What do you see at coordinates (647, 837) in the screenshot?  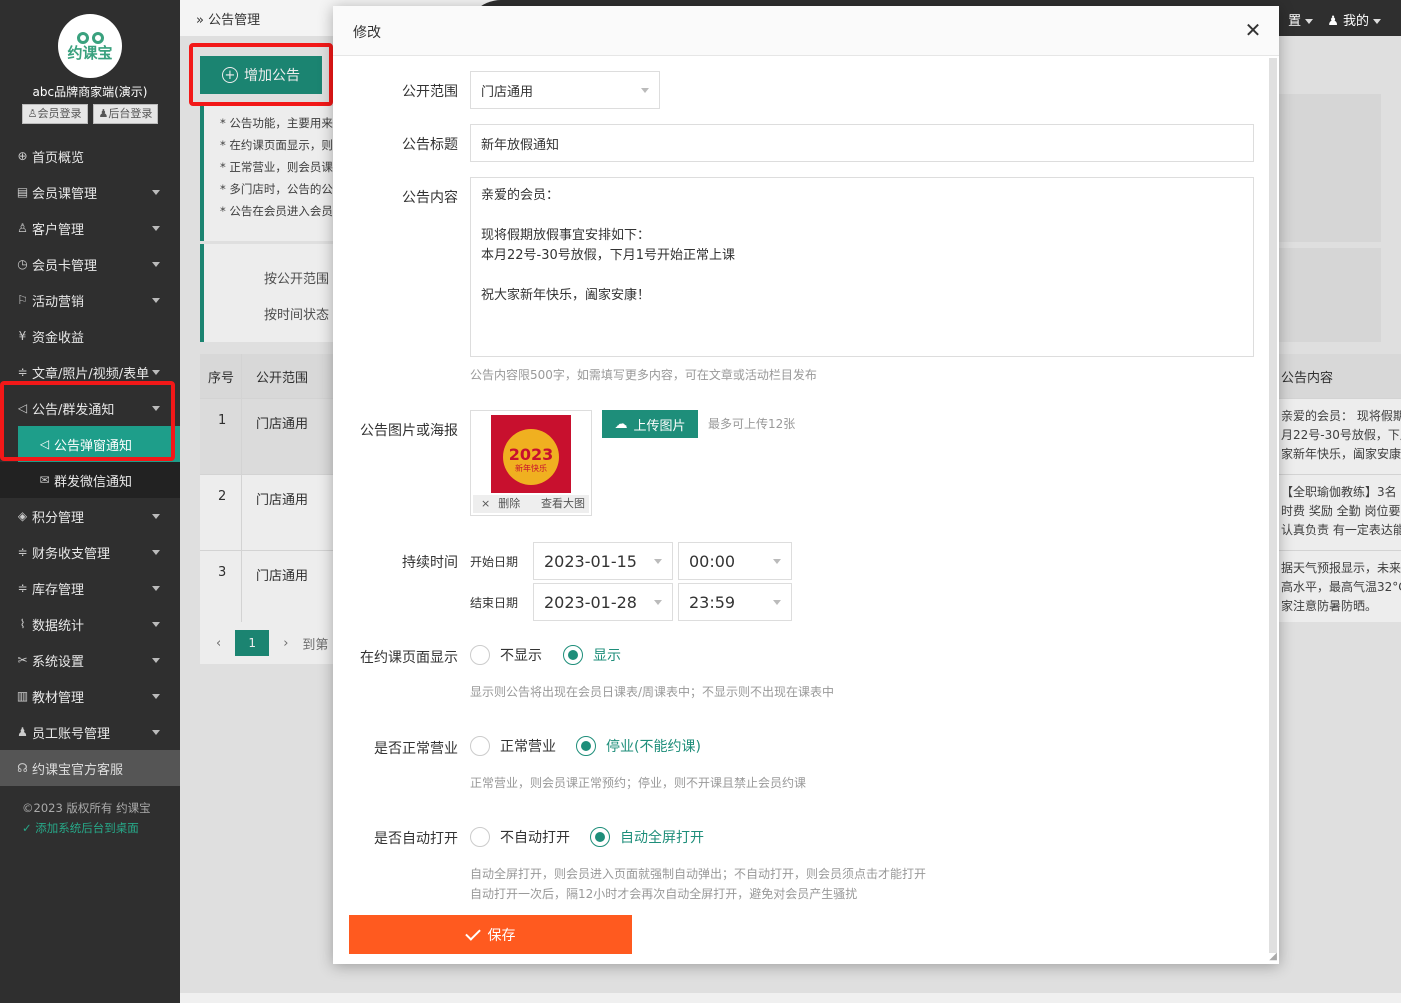 I see `auto-yes-radio: 自动全屏打开` at bounding box center [647, 837].